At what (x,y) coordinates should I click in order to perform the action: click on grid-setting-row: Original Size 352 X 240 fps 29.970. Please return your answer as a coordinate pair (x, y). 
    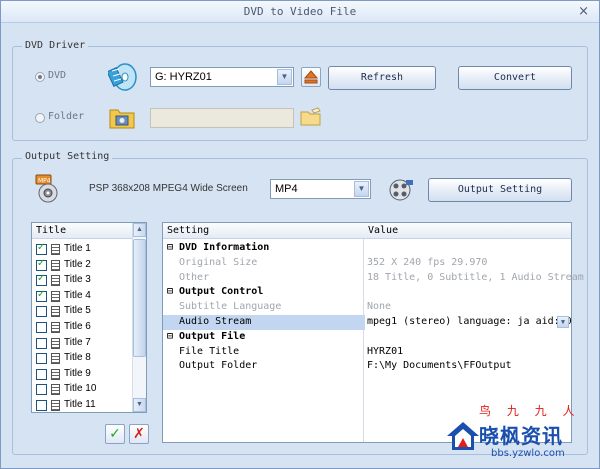
    Looking at the image, I should click on (367, 263).